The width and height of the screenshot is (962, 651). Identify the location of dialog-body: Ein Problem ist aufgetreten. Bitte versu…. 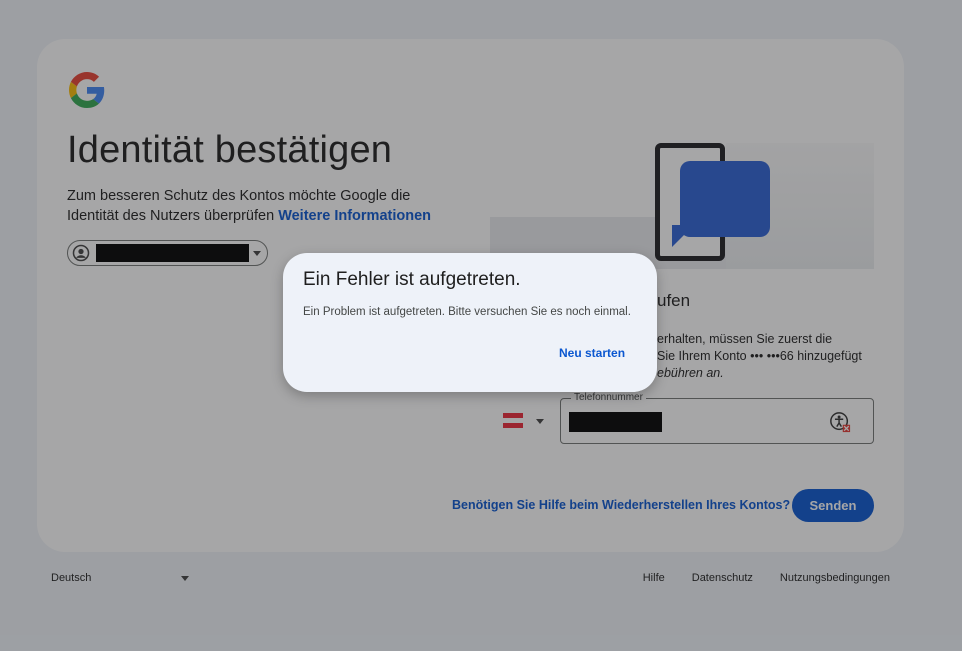
(467, 312).